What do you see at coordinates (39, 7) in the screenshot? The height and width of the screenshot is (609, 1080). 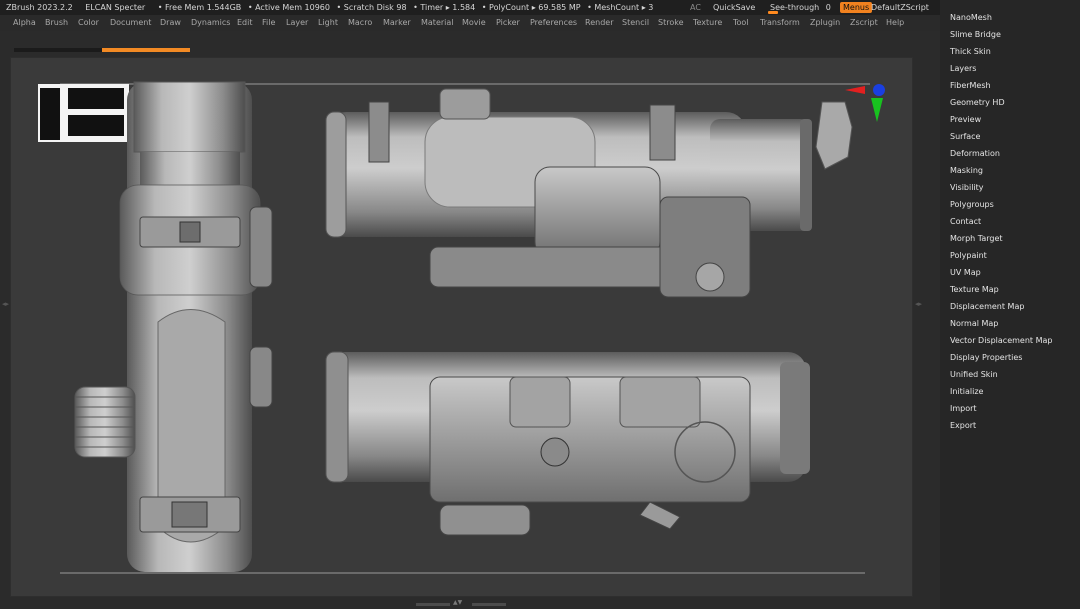 I see `app-name: ZBrush 2023.2.2` at bounding box center [39, 7].